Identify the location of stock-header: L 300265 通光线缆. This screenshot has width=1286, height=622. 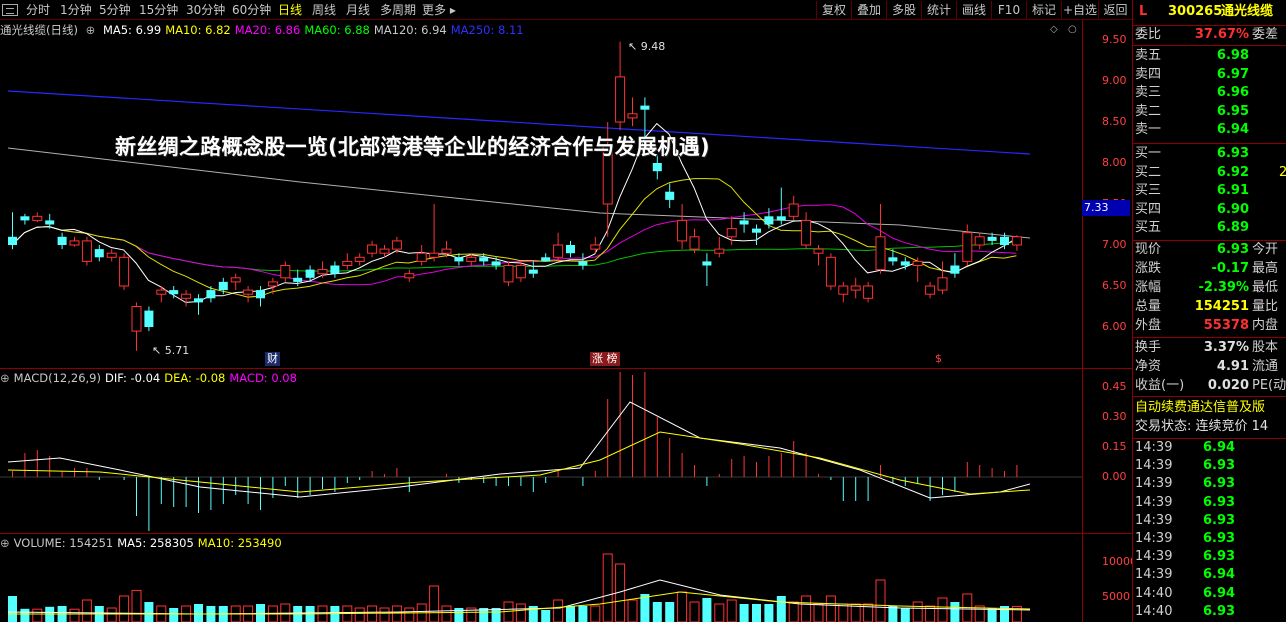
(1209, 12).